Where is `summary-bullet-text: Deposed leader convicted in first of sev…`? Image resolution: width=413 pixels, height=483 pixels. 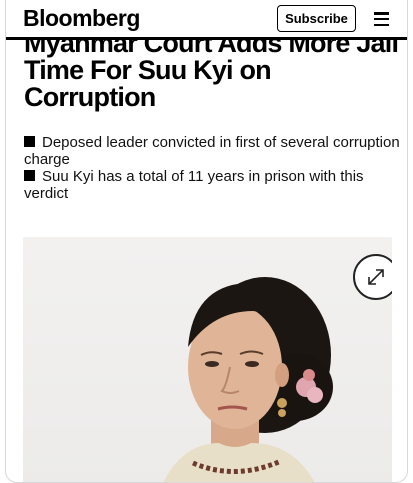 summary-bullet-text: Deposed leader convicted in first of sev… is located at coordinates (212, 151).